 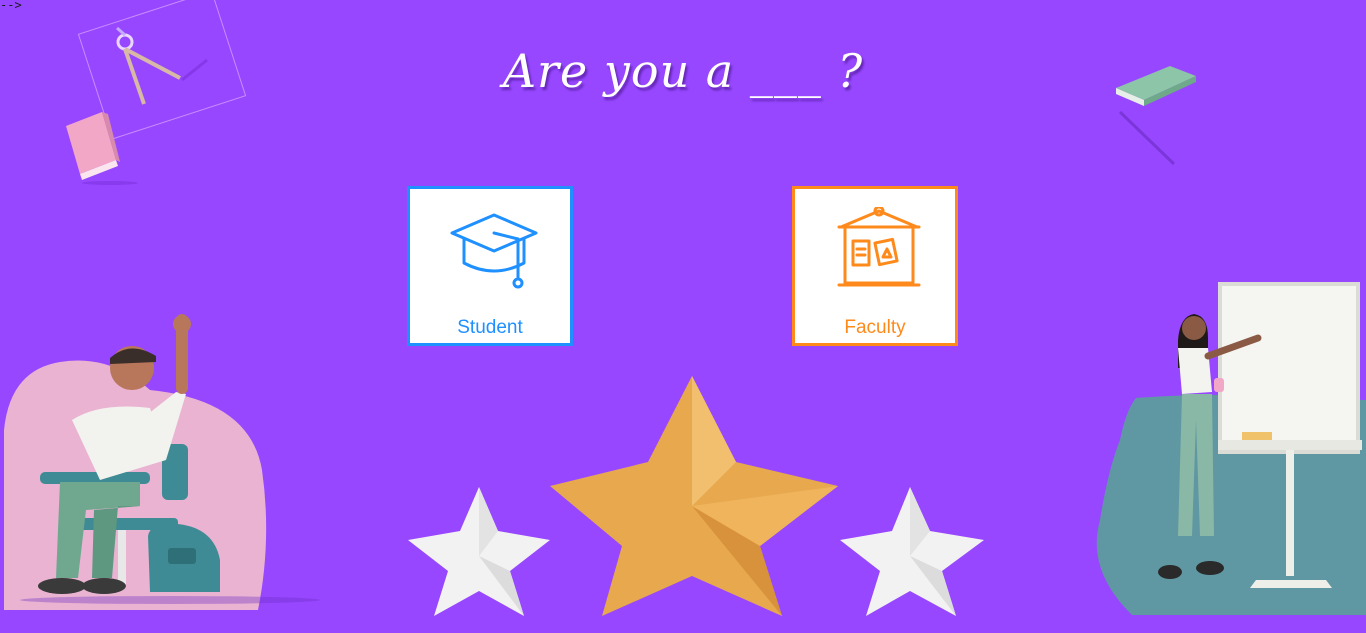 What do you see at coordinates (11, 6) in the screenshot?
I see `stray-comment-text: -->` at bounding box center [11, 6].